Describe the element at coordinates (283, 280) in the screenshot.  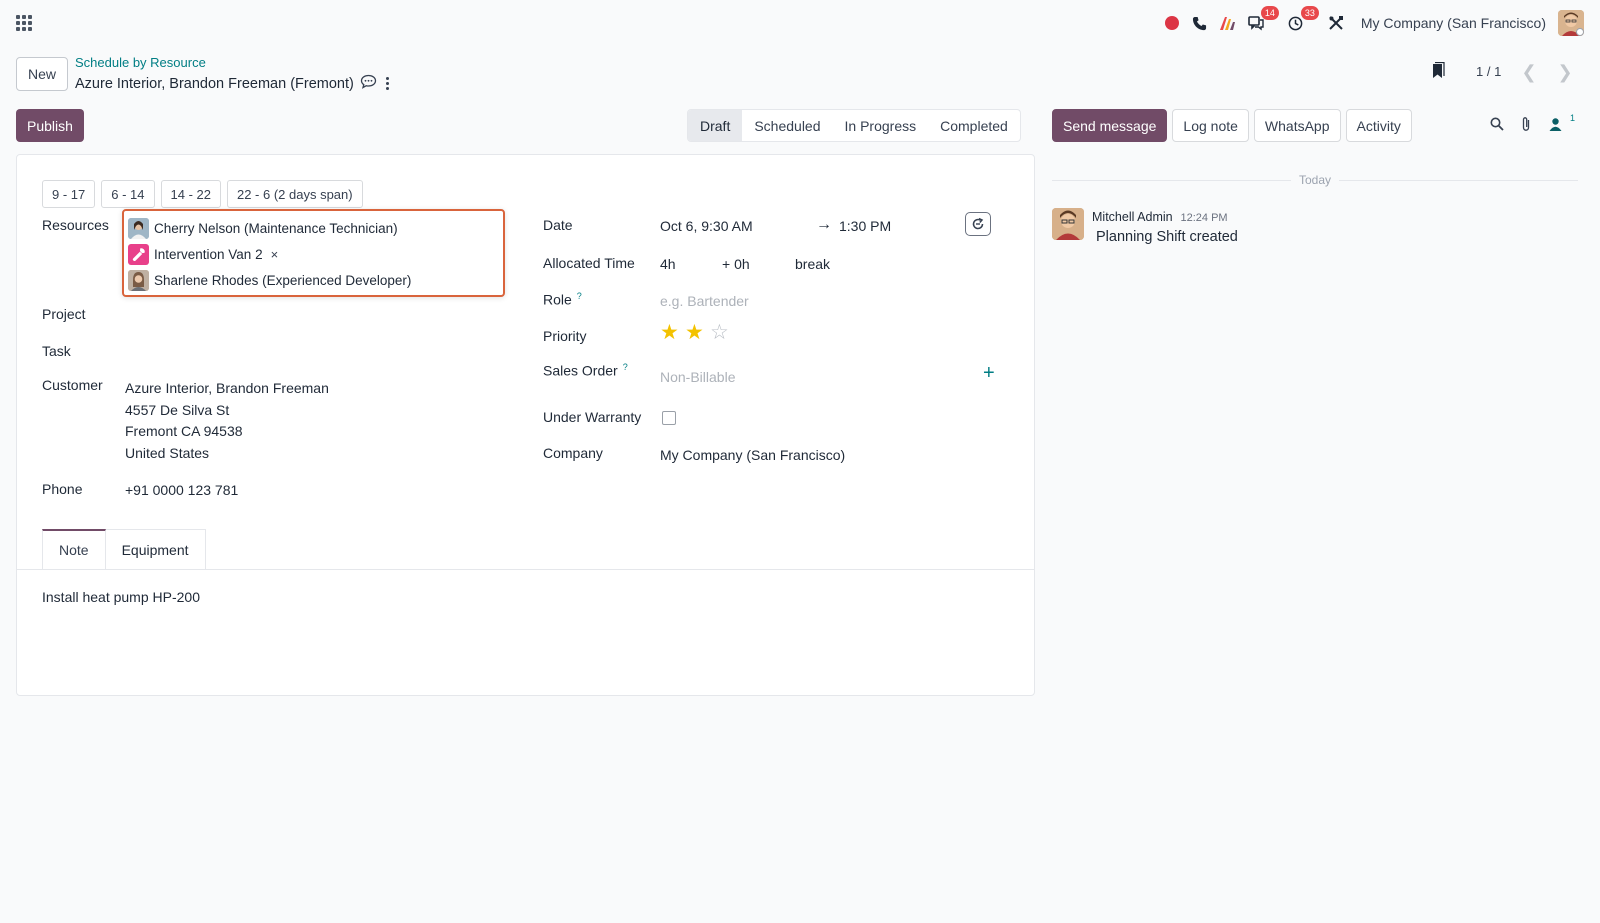
I see `resource-name: Sharlene Rhodes (Experienced Developer)` at that location.